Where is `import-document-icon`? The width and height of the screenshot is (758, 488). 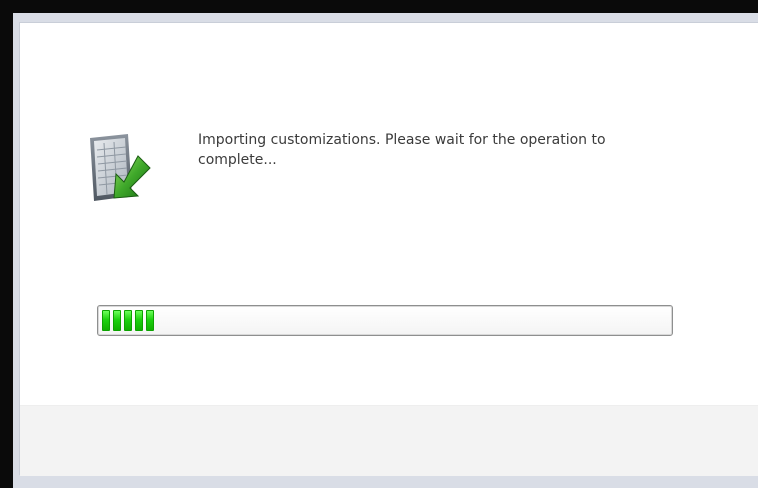 import-document-icon is located at coordinates (118, 169).